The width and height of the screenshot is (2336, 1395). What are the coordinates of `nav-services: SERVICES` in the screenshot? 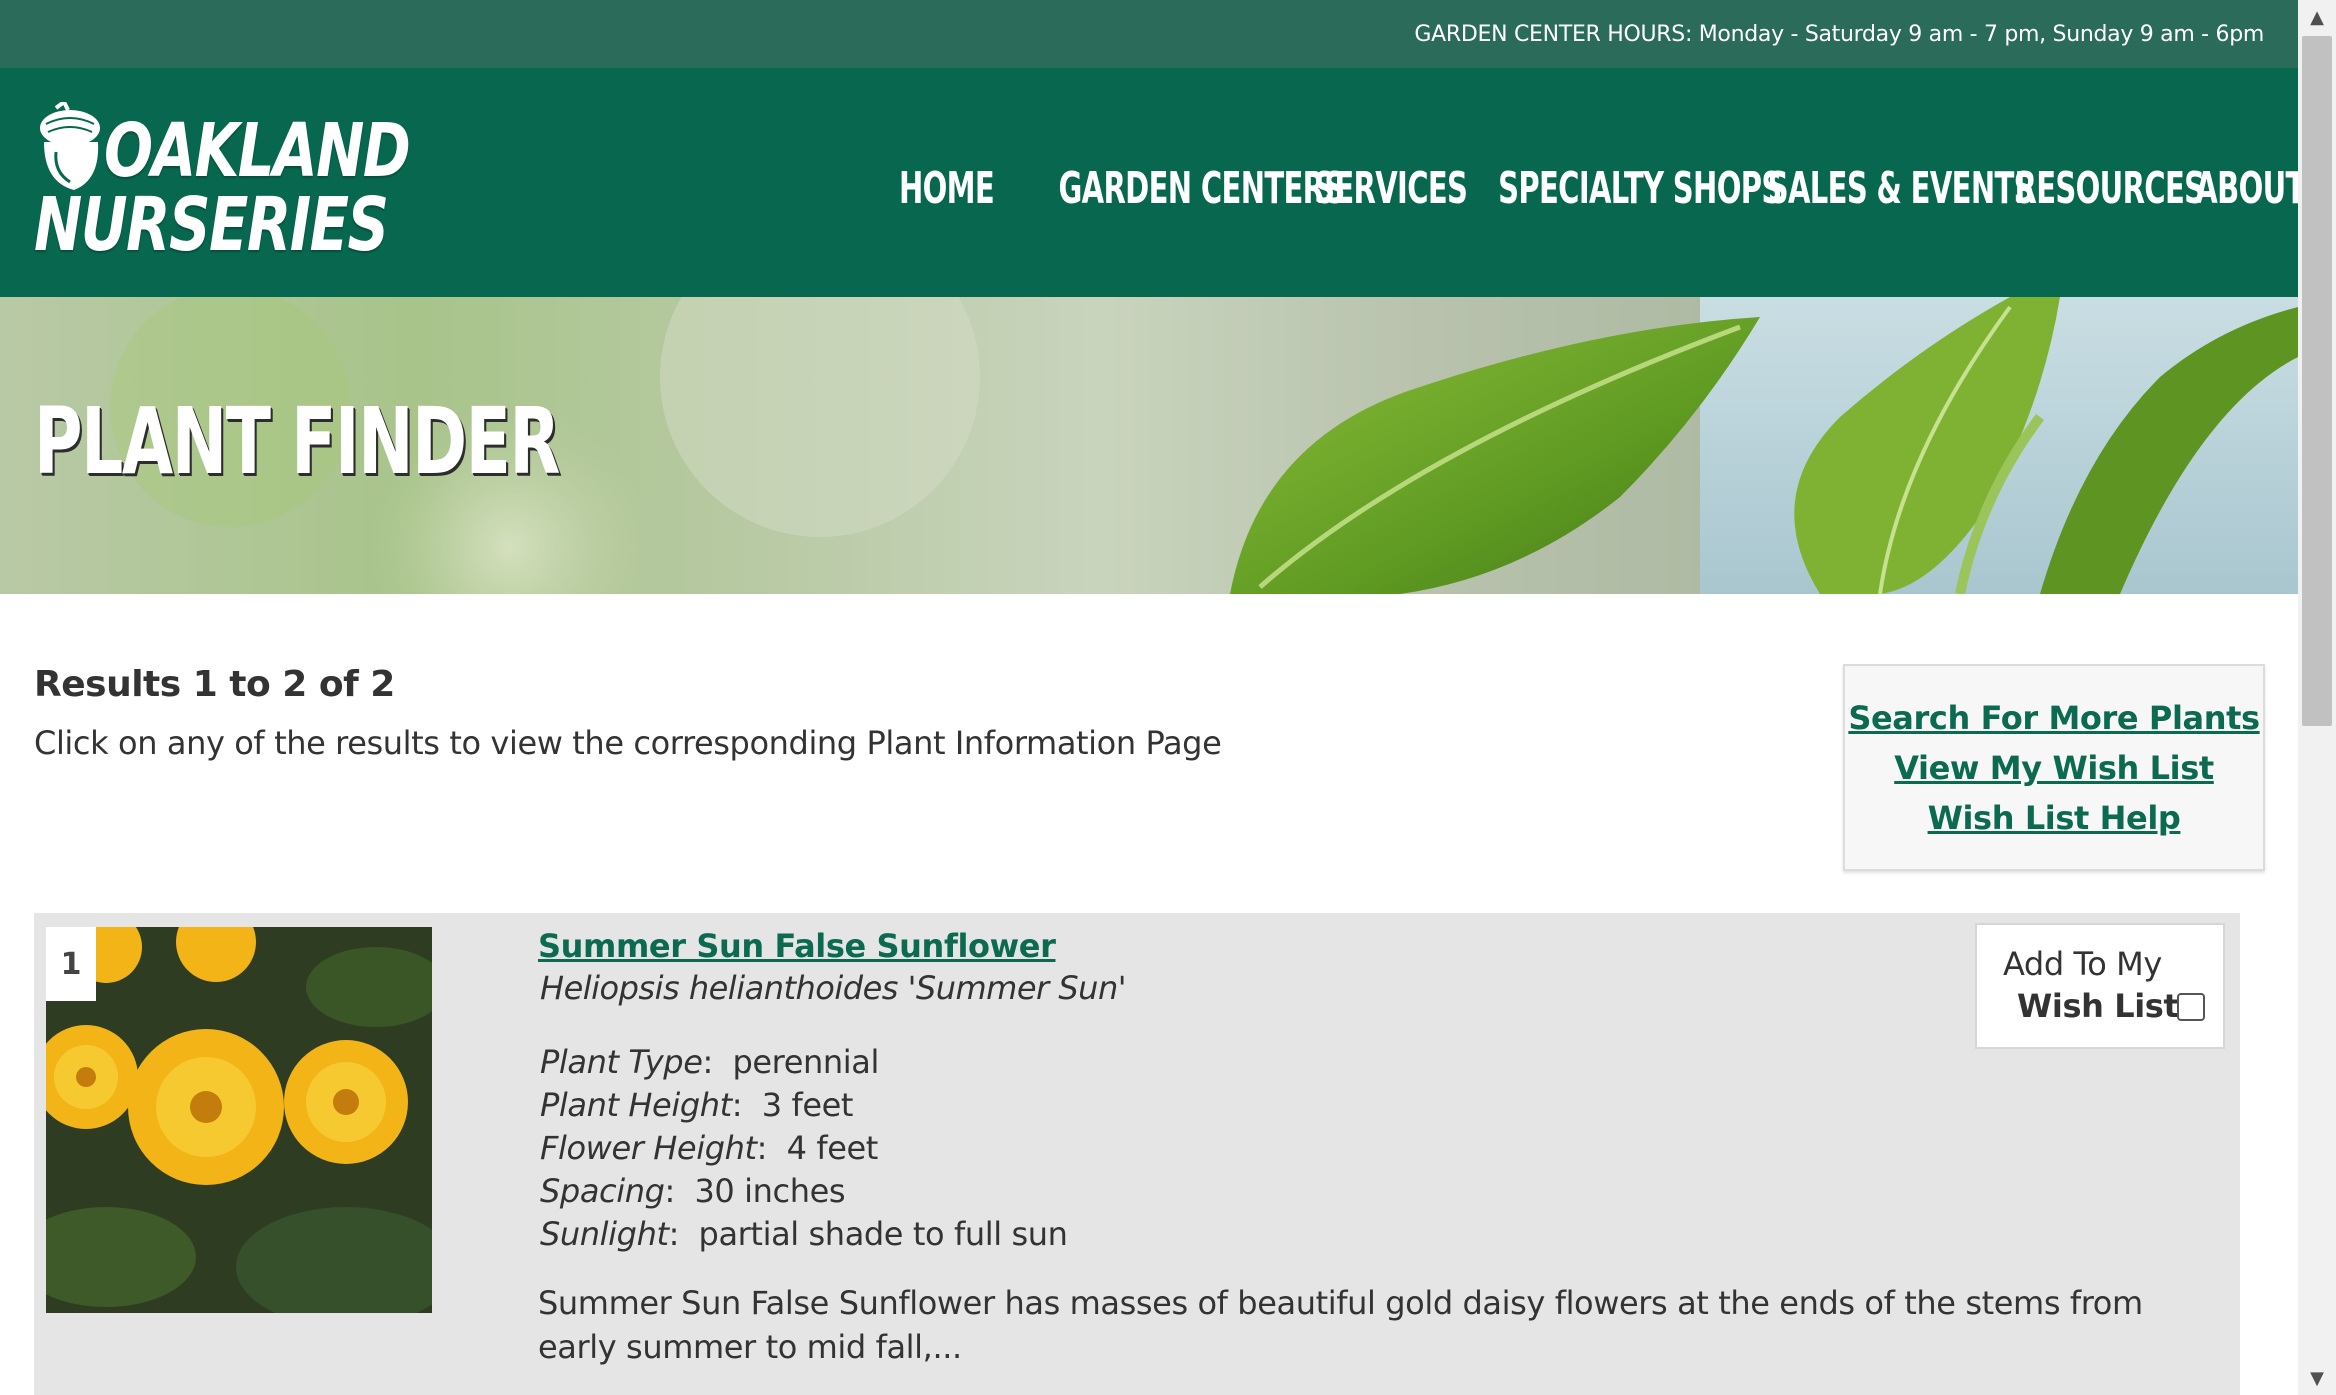 It's located at (1391, 189).